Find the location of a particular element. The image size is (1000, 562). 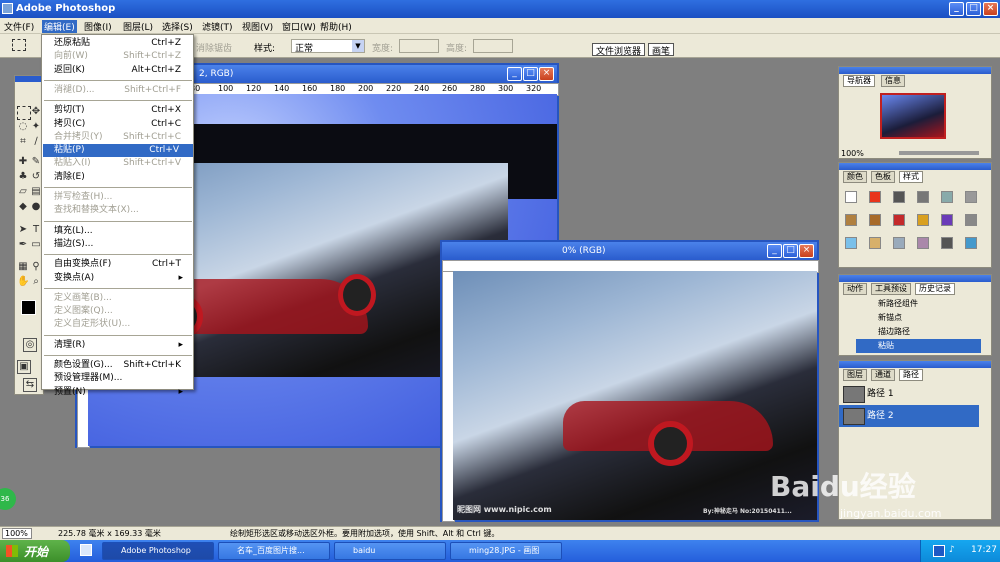

edit-menu-item: 拷贝(C) Ctrl+C is located at coordinates (121, 124).